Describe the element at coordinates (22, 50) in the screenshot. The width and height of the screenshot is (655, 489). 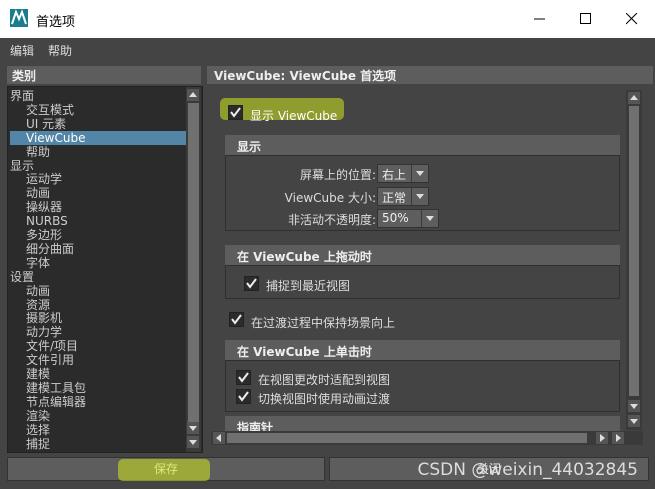
I see `menu-edit: 编辑` at that location.